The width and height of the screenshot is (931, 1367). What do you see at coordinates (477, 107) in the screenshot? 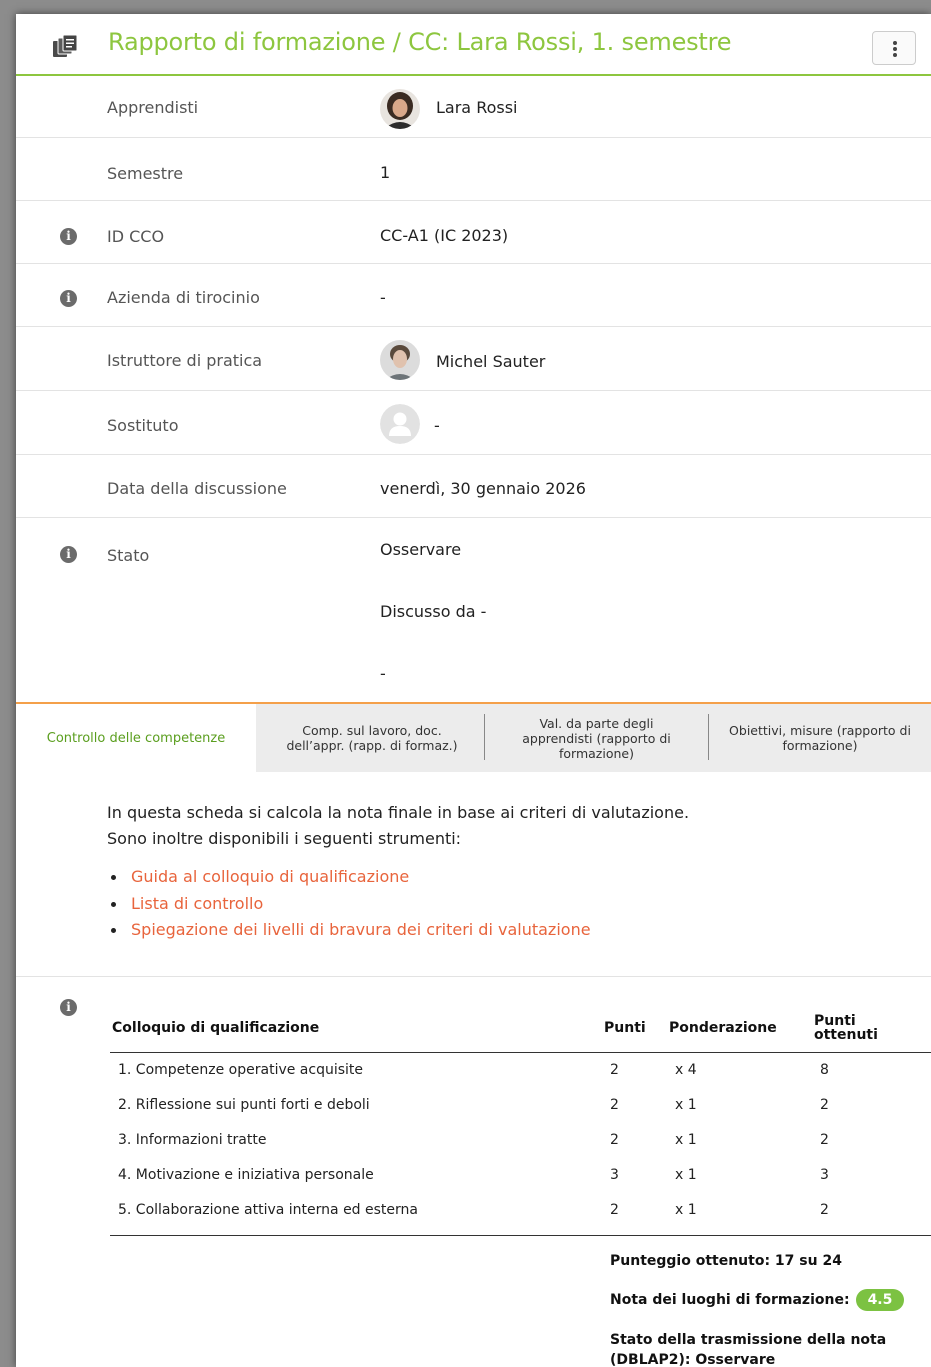
I see `apprentice-name: Lara Rossi` at bounding box center [477, 107].